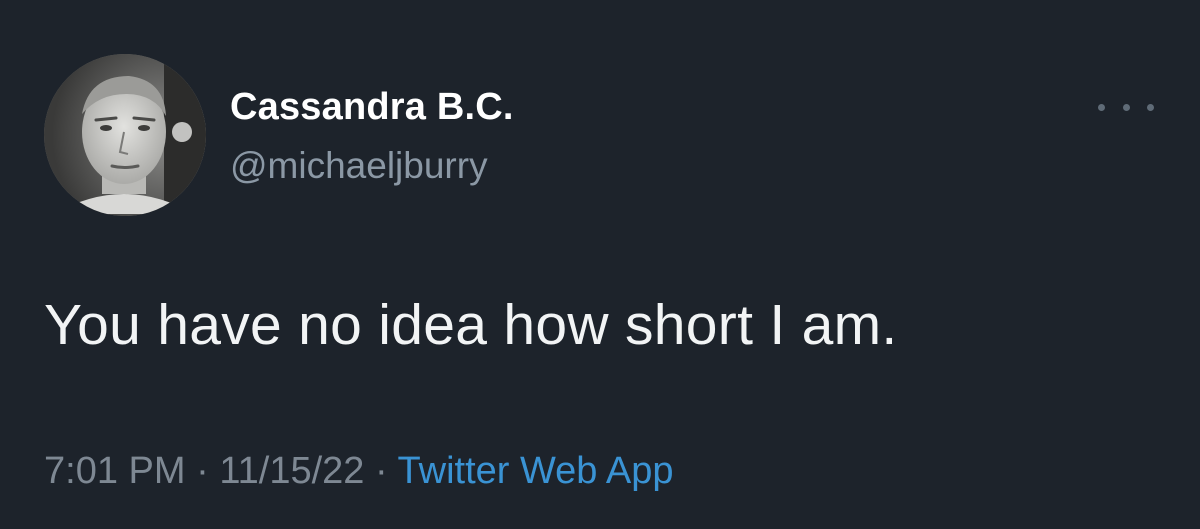  I want to click on more-options-button, so click(1126, 107).